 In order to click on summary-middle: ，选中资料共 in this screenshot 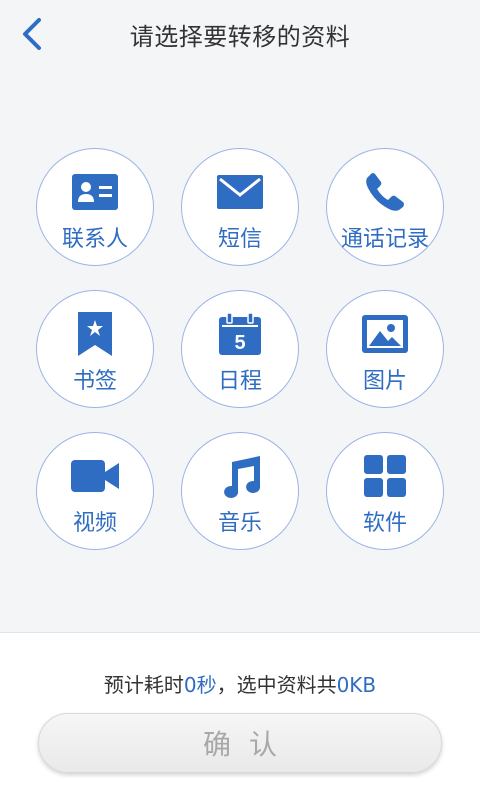, I will do `click(276, 685)`.